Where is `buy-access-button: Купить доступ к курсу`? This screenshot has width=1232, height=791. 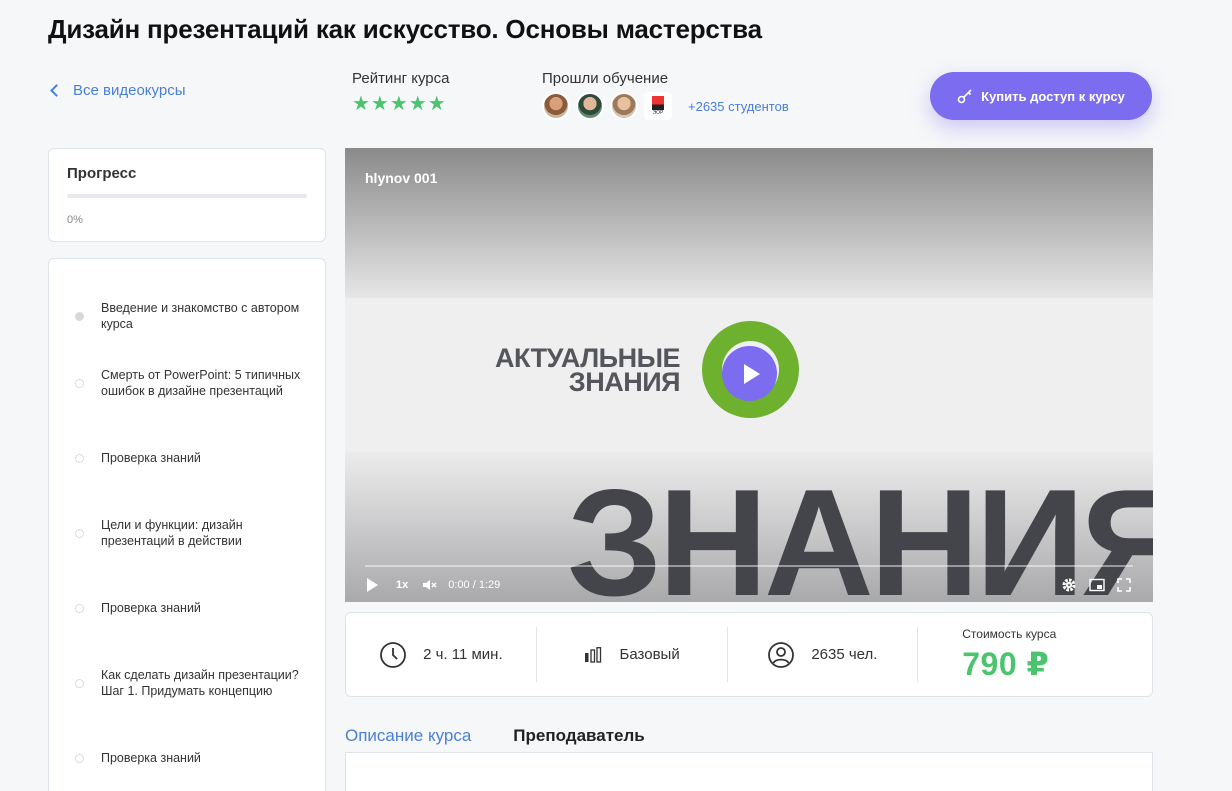 buy-access-button: Купить доступ к курсу is located at coordinates (1041, 96).